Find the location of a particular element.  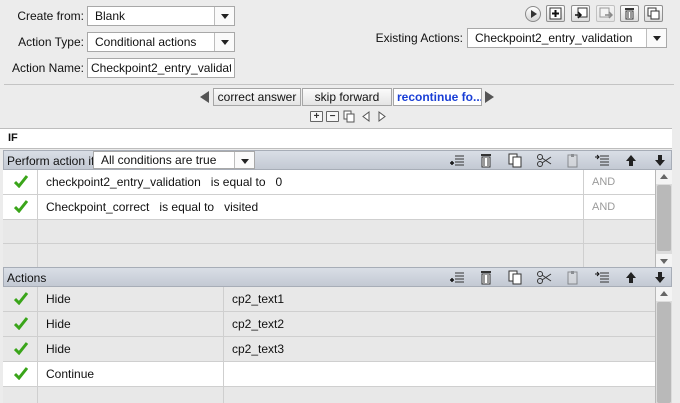

tab-skip-forward: skip forward is located at coordinates (347, 97).